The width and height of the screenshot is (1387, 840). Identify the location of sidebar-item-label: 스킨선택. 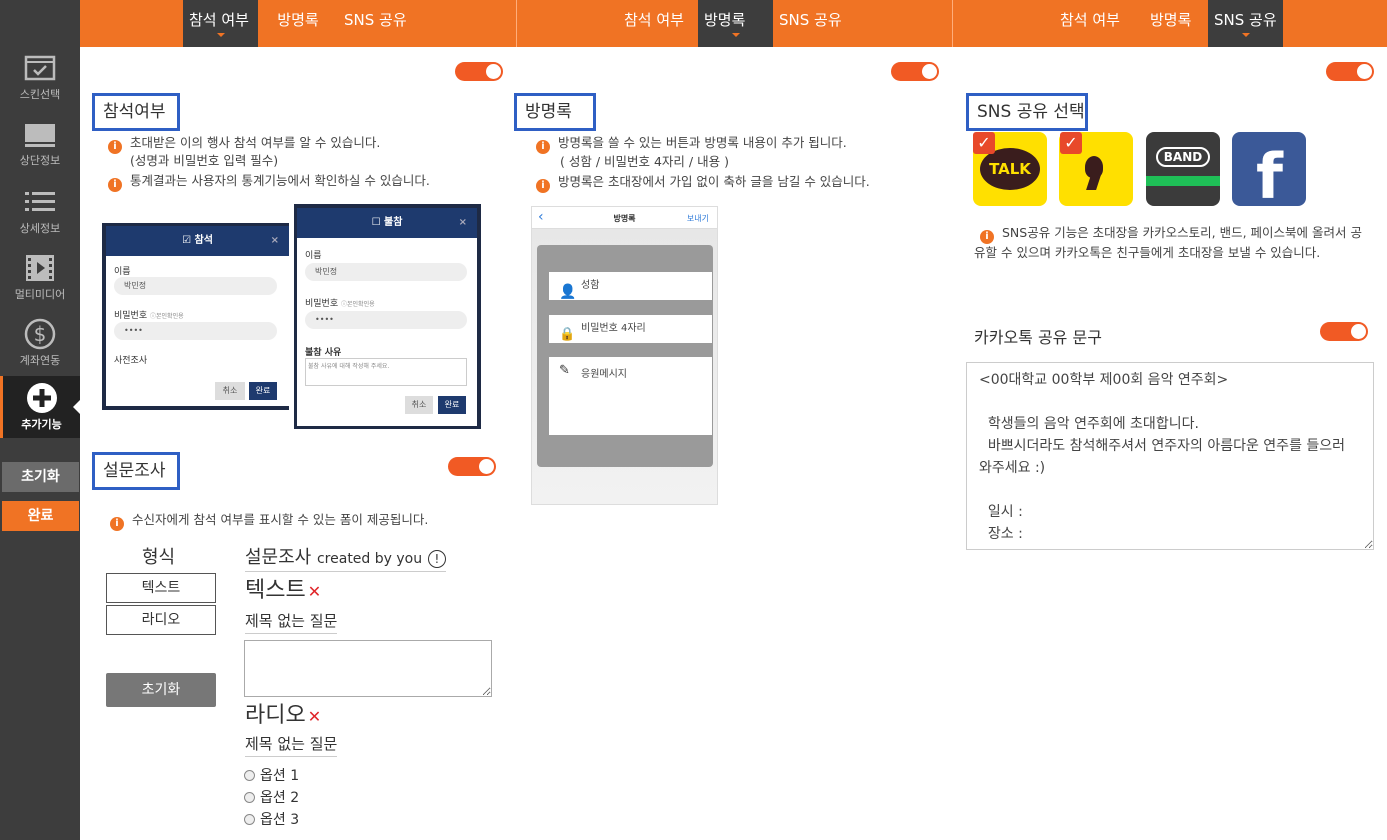
(40, 94).